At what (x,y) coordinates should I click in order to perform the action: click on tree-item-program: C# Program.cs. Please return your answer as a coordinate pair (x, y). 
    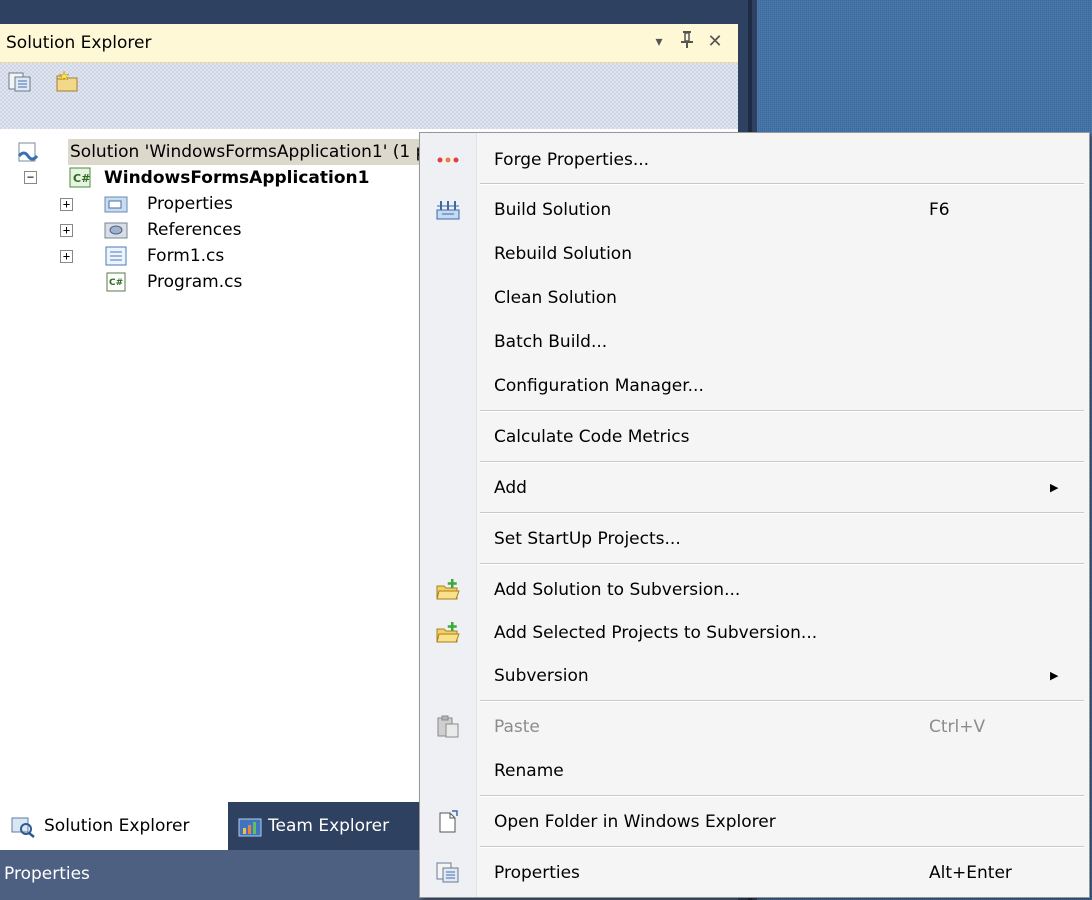
    Looking at the image, I should click on (210, 282).